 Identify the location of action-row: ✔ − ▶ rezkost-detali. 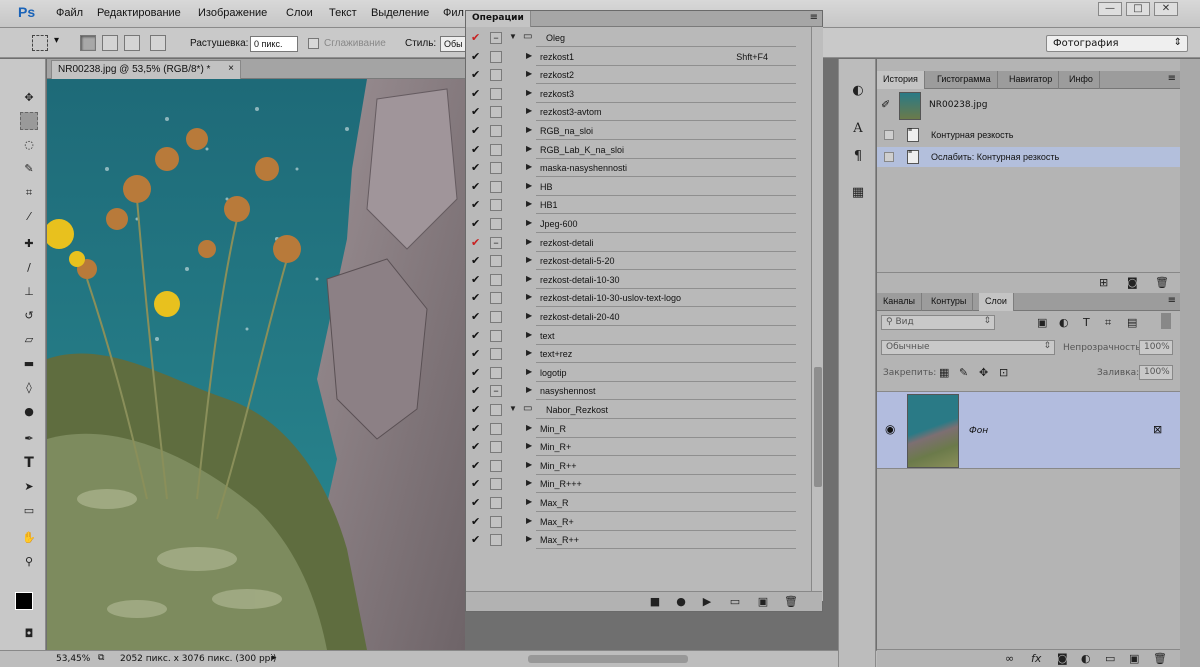
(638, 243).